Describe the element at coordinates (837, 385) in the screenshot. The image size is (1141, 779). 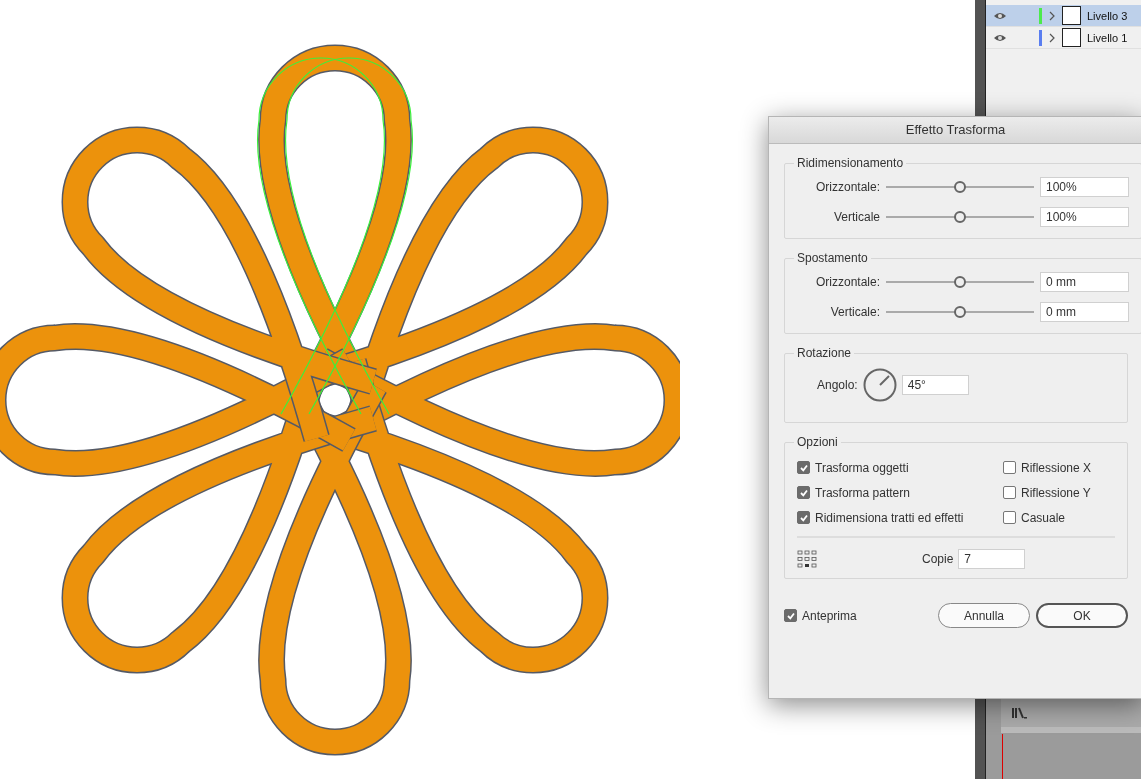
I see `field-label: Angolo:` at that location.